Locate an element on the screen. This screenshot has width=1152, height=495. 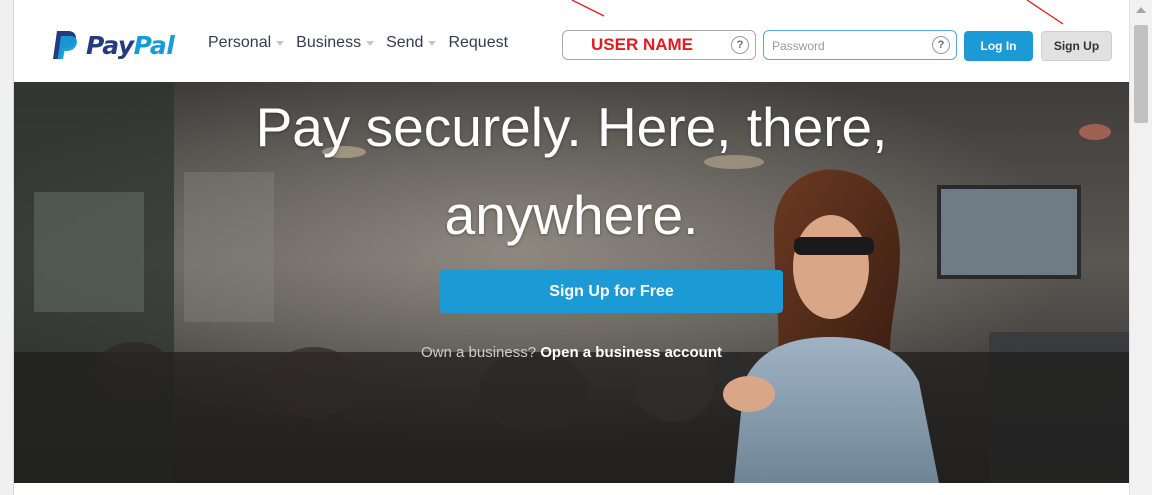
main-nav: Personal Business Send Request is located at coordinates (361, 43).